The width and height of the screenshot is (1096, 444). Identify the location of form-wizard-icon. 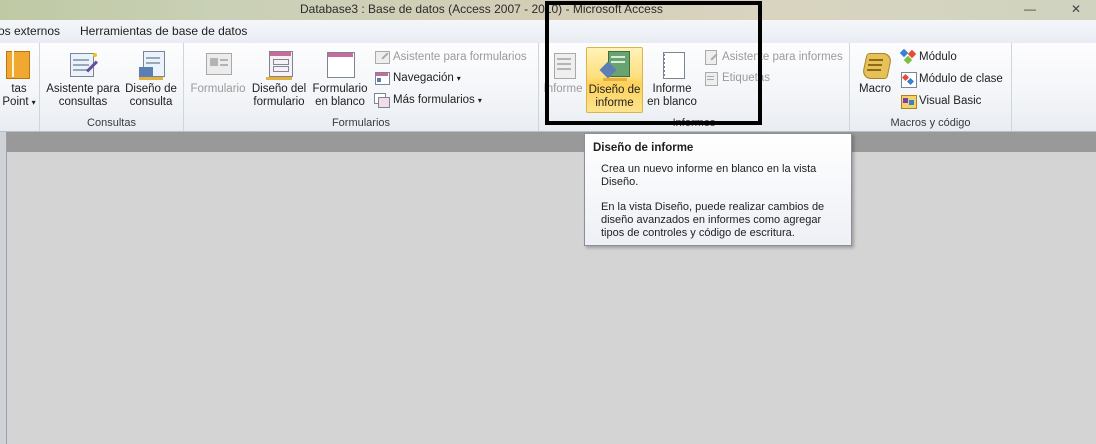
(382, 57).